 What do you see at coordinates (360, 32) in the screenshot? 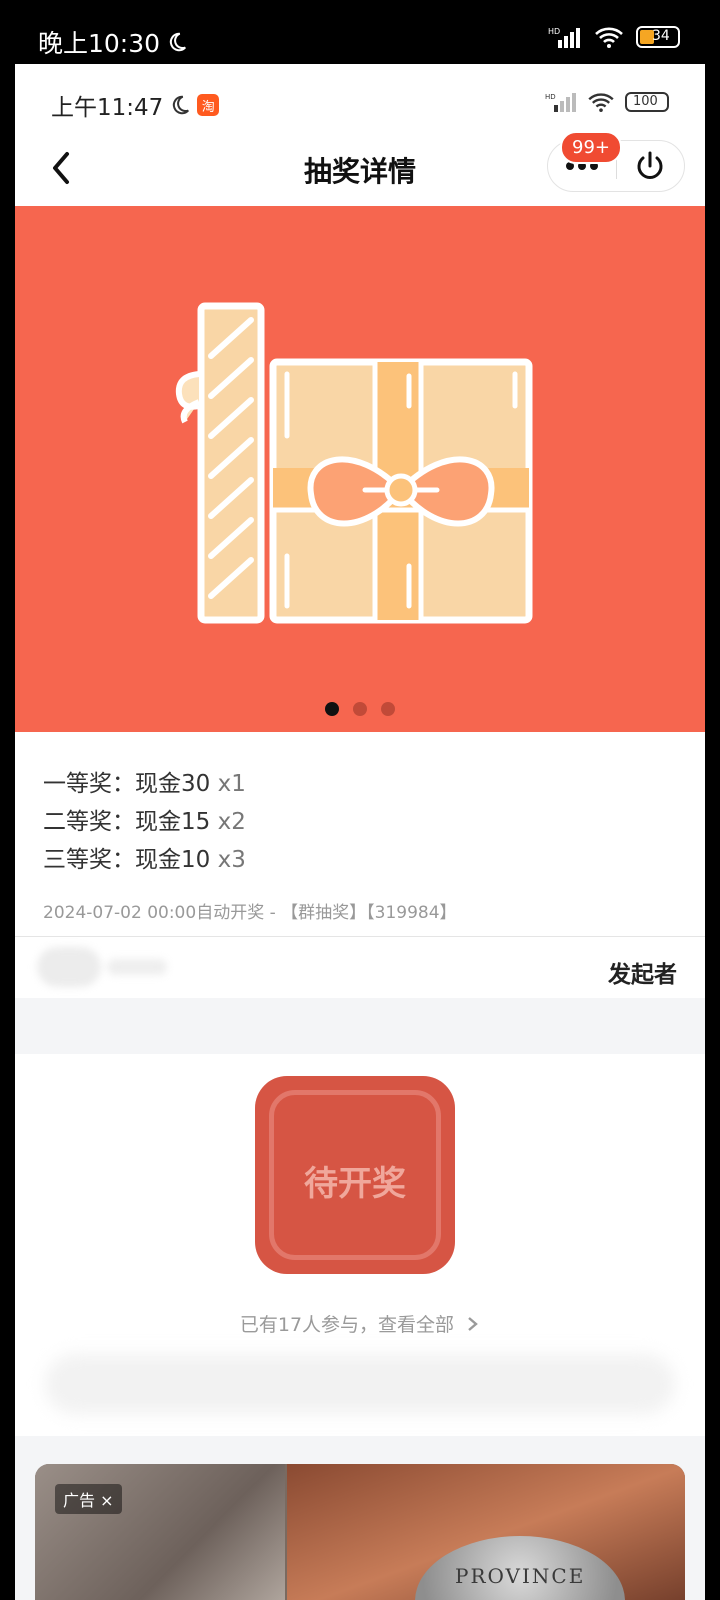
I see `system-status-bar: 晚上10:30 HD 34` at bounding box center [360, 32].